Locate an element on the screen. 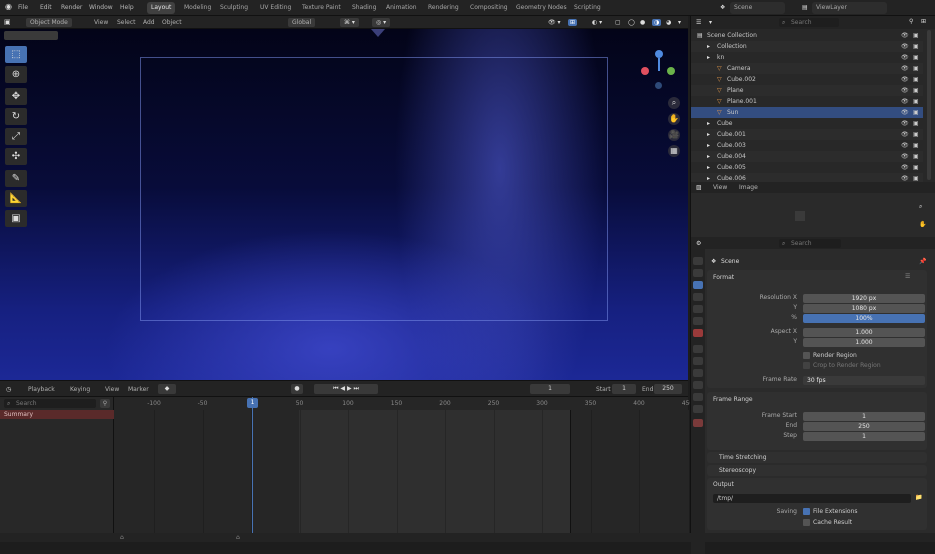  navigation-gizmo is located at coordinates (659, 70).